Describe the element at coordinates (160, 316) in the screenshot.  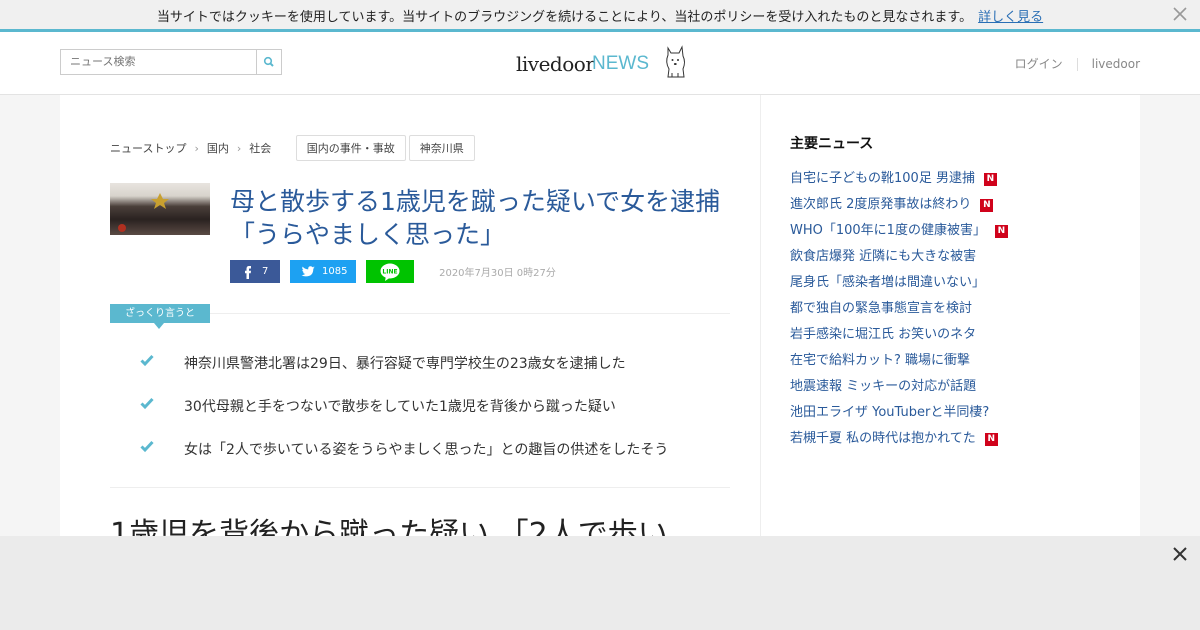
I see `summary-label: ざっくり言うと` at that location.